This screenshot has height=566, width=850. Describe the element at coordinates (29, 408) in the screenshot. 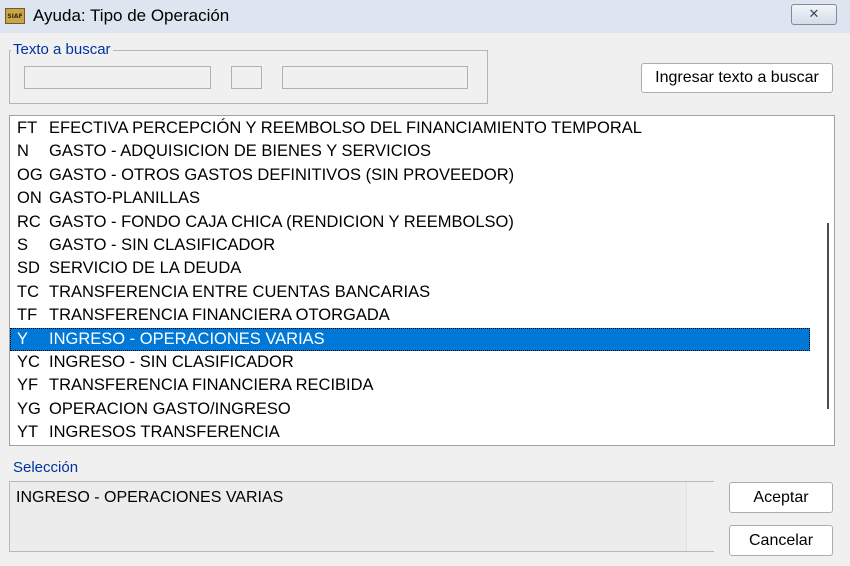

I see `list-item-code: YG` at that location.